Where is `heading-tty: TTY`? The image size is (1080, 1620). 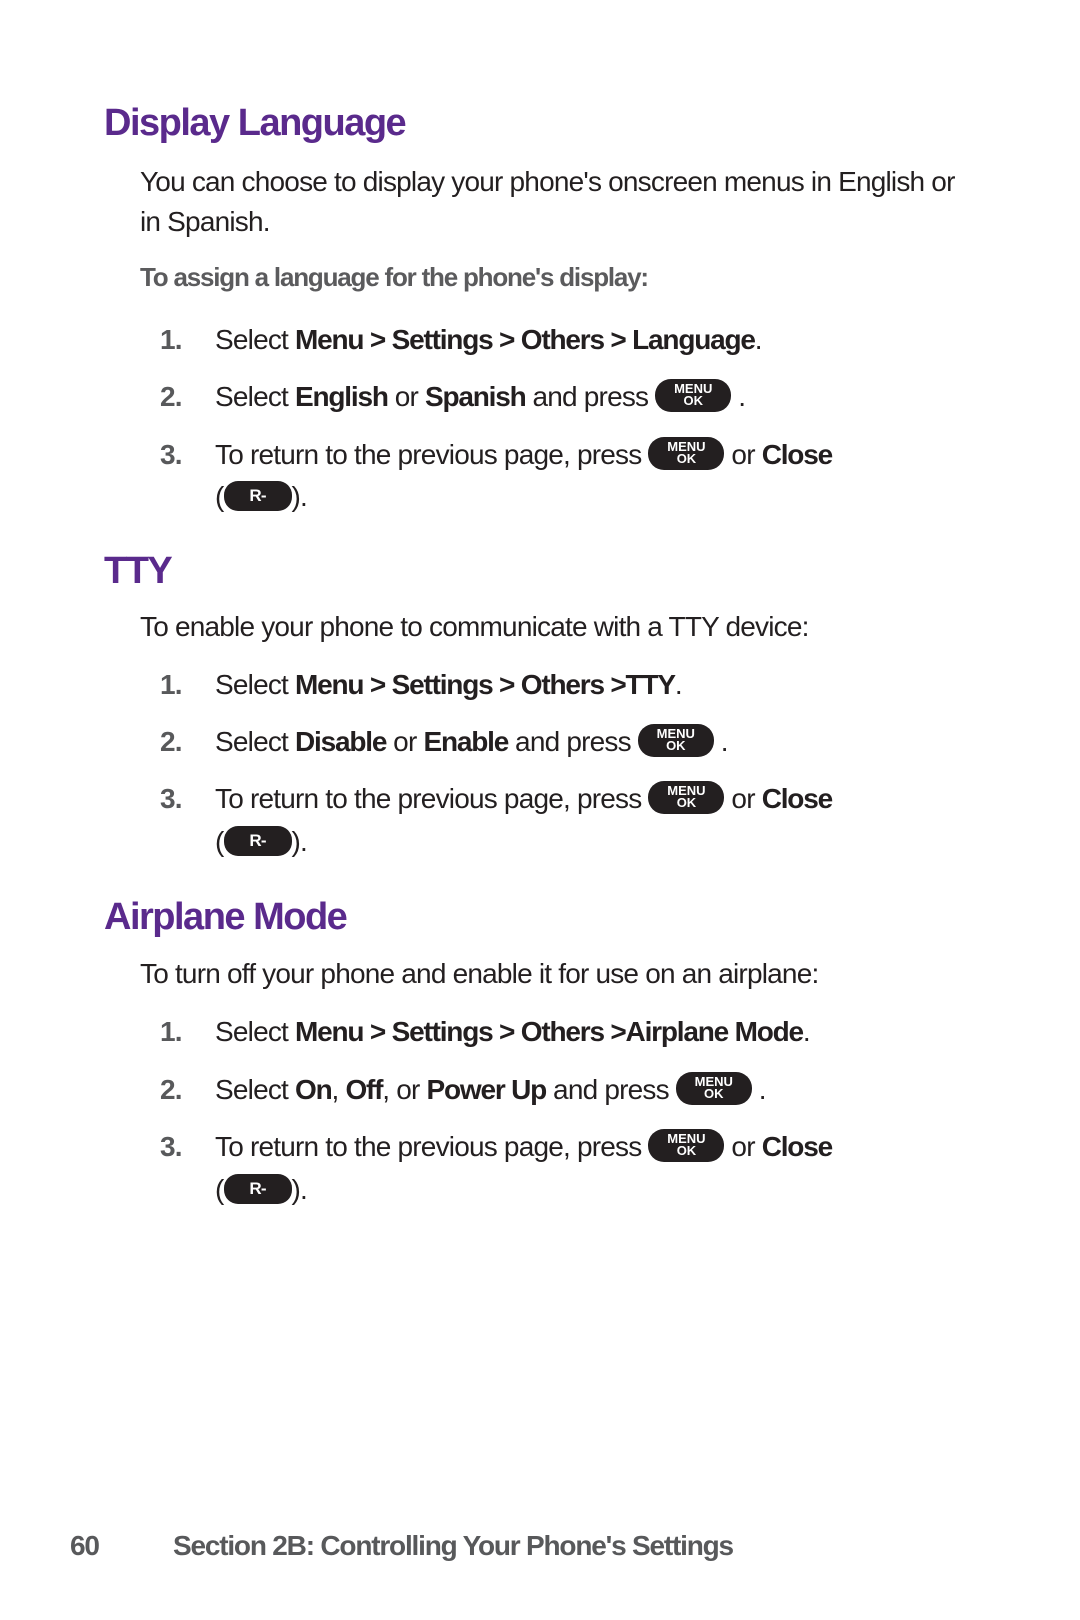
heading-tty: TTY is located at coordinates (138, 571).